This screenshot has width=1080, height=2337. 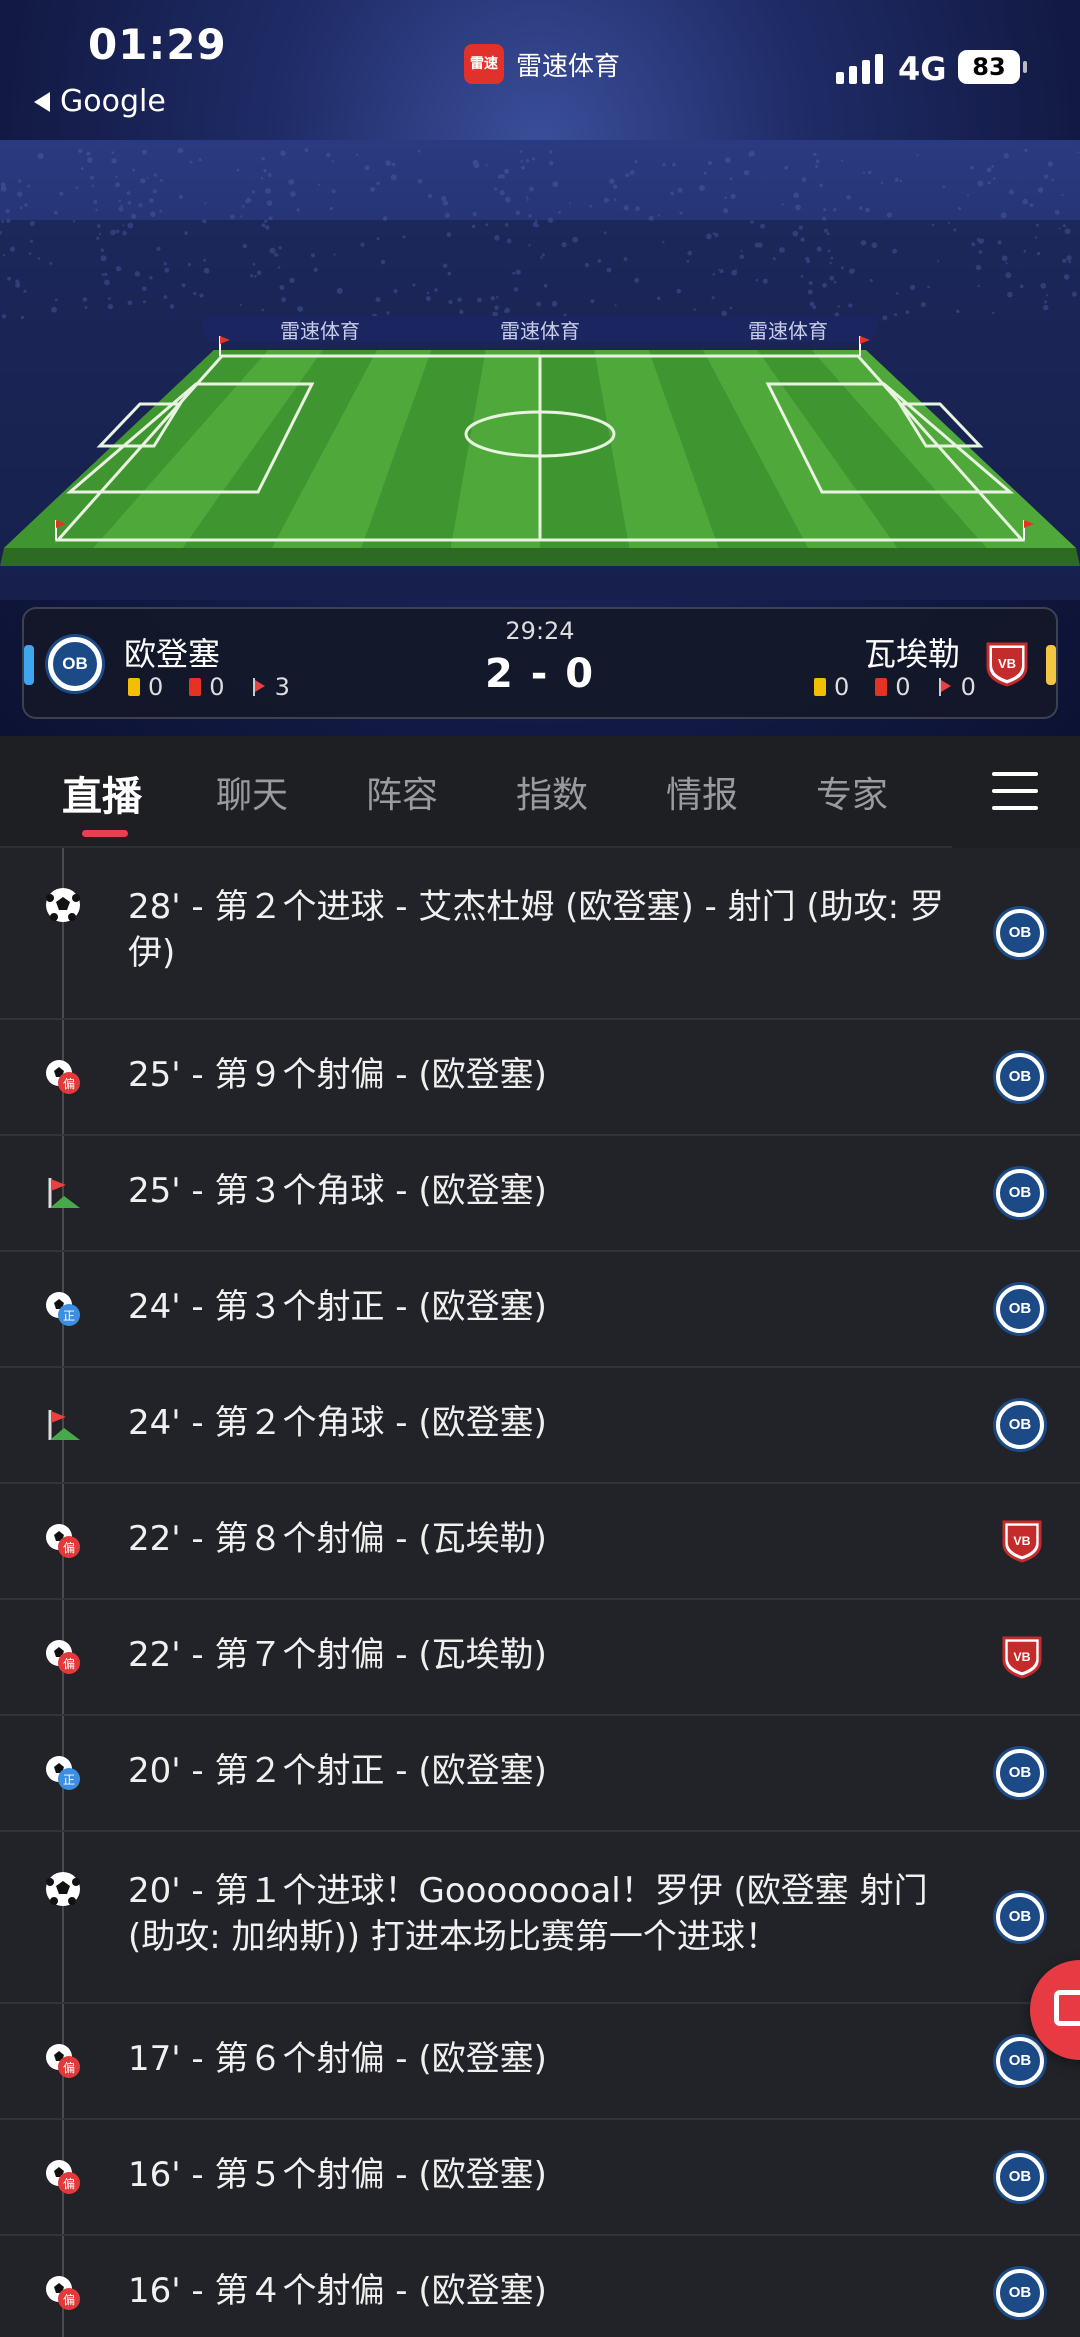 What do you see at coordinates (337, 1771) in the screenshot?
I see `event-text: 20' - 第２个射正 - (欧登塞)` at bounding box center [337, 1771].